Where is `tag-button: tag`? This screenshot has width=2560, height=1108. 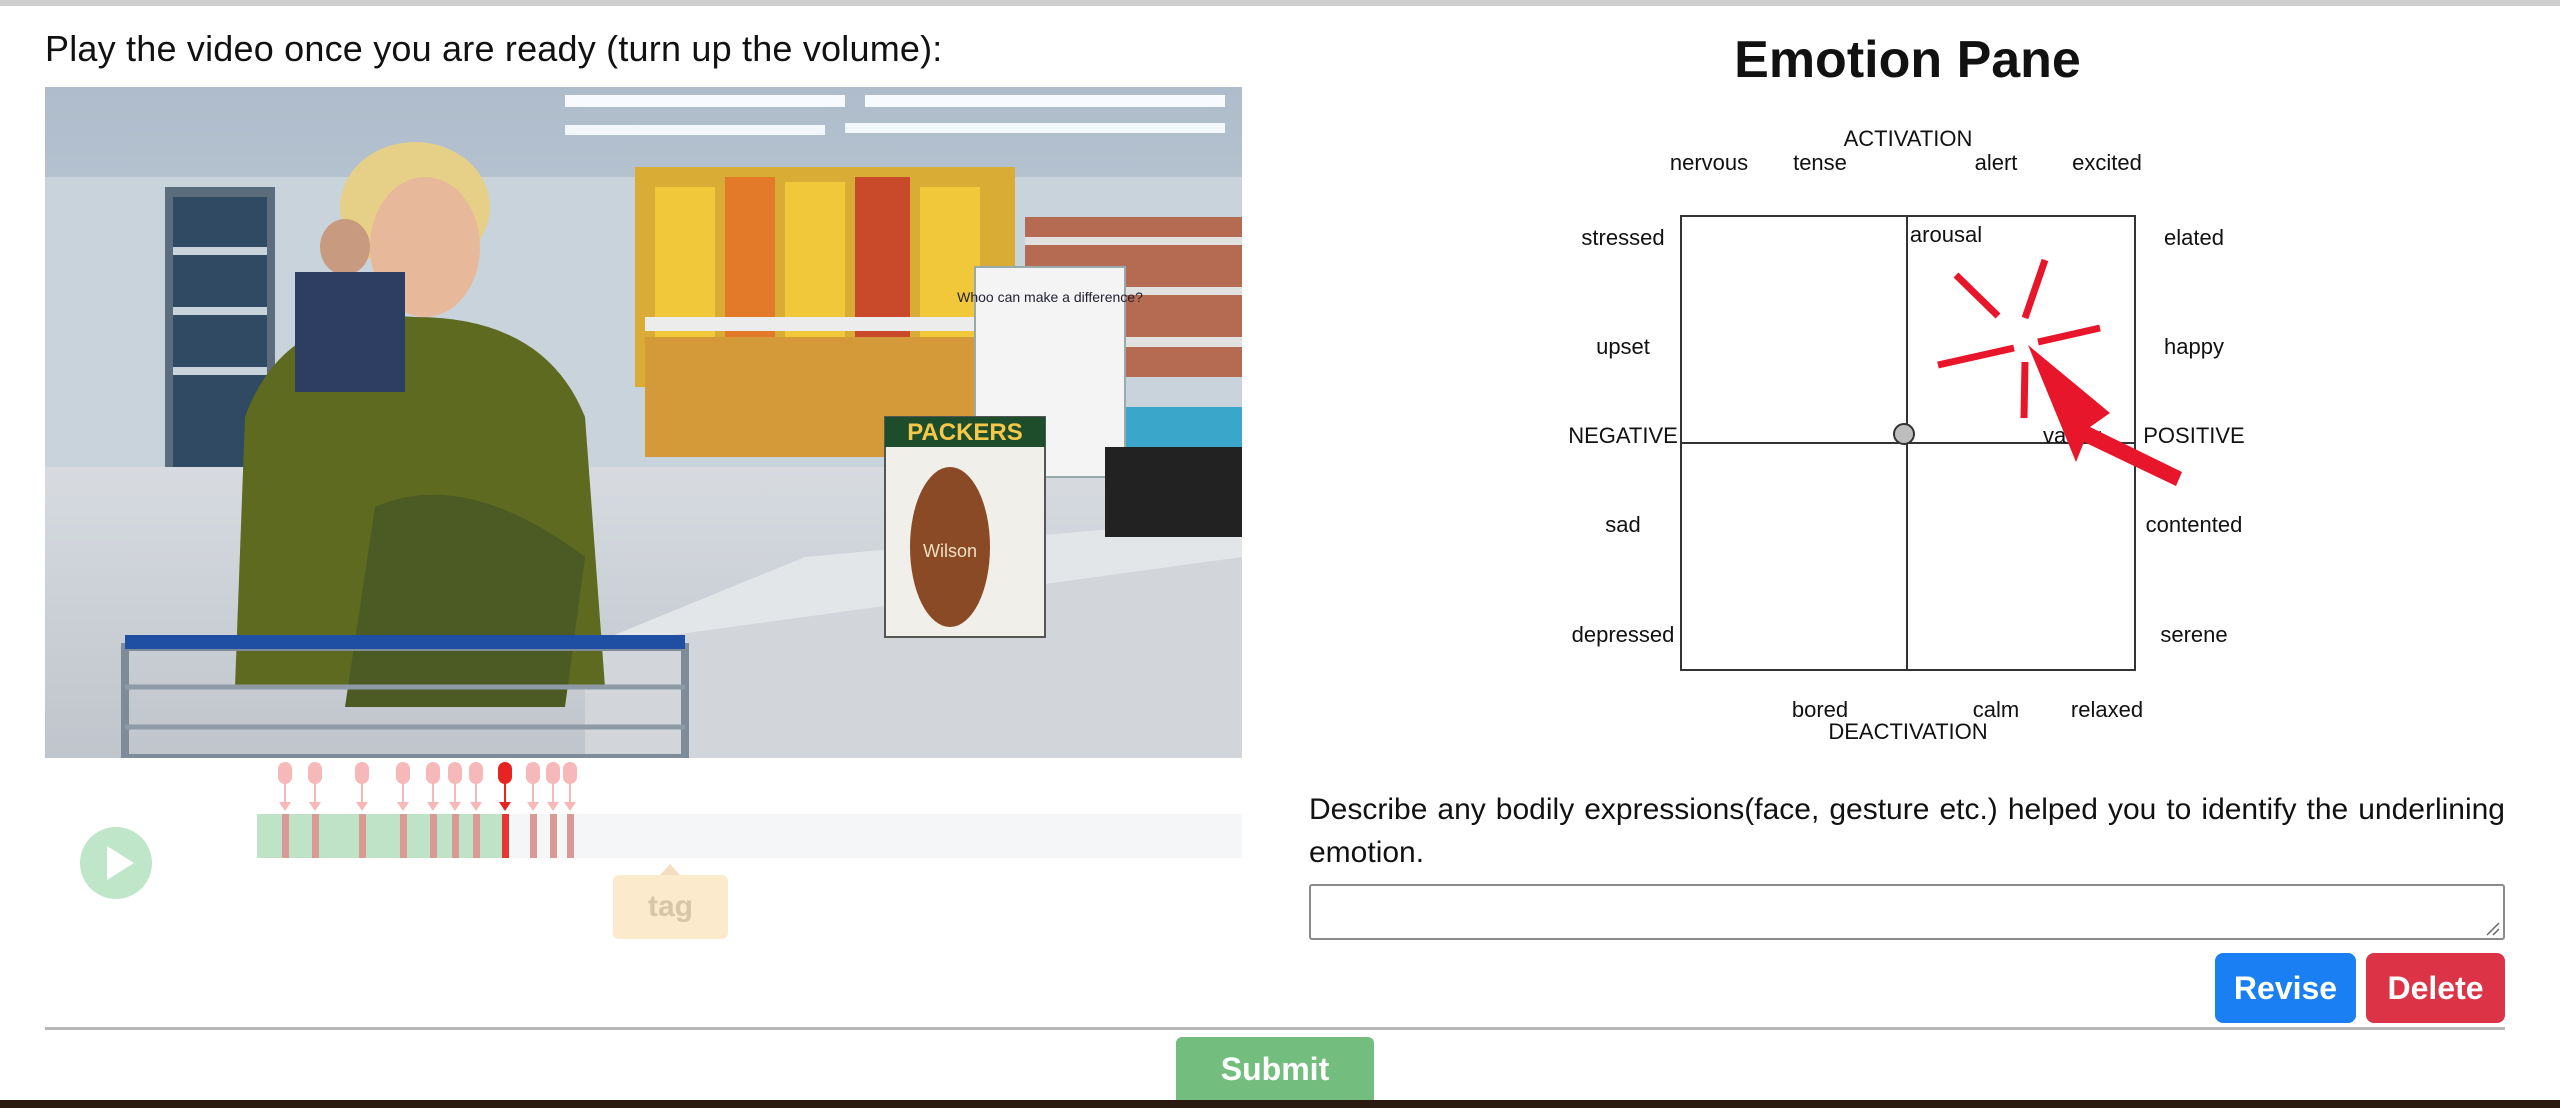 tag-button: tag is located at coordinates (670, 907).